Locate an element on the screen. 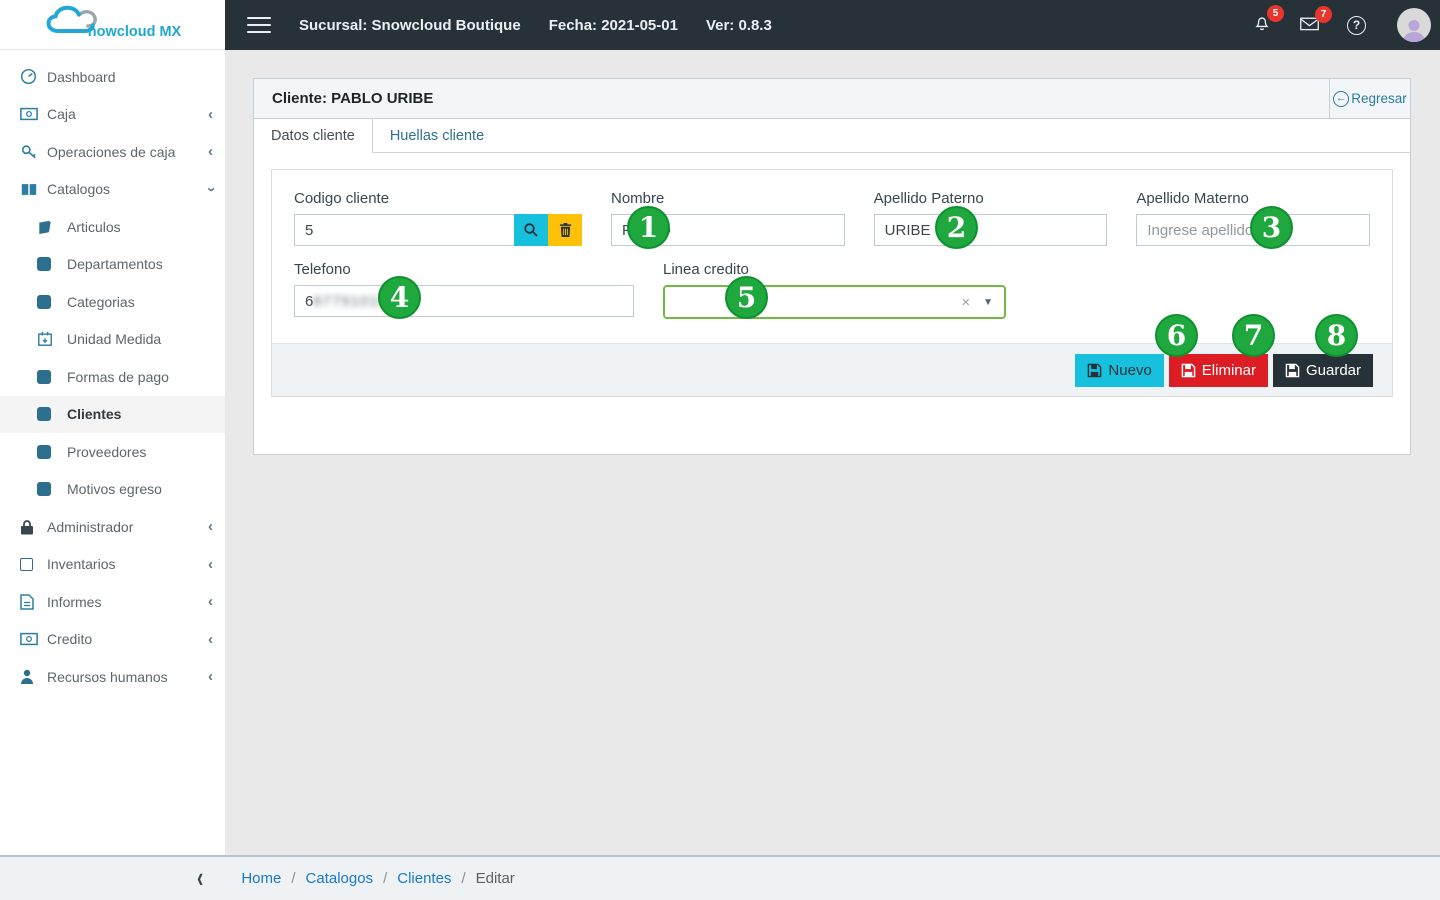 Image resolution: width=1440 pixels, height=900 pixels. annotation-4: 4 is located at coordinates (399, 297).